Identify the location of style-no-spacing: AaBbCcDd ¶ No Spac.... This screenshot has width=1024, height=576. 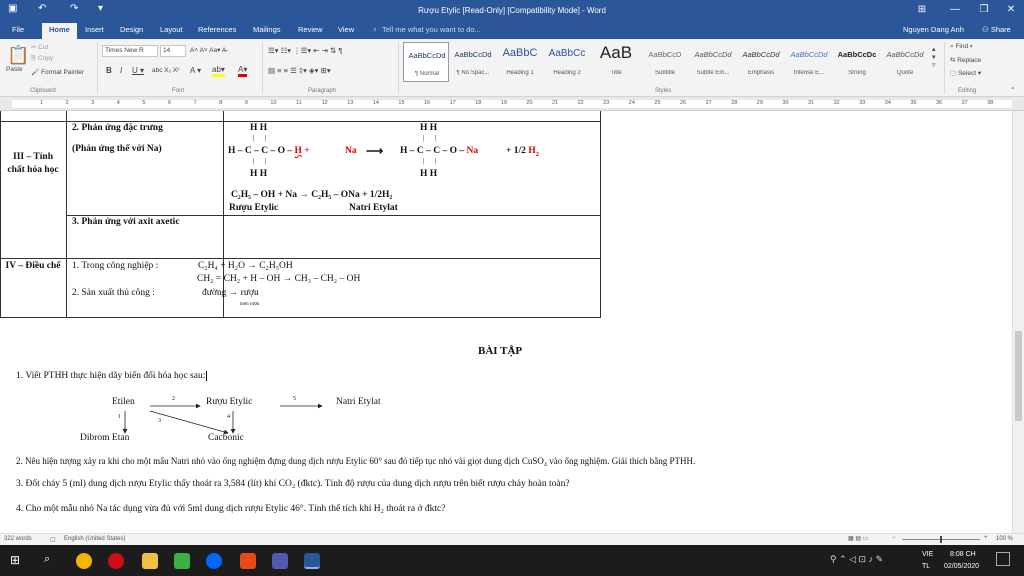
(473, 62).